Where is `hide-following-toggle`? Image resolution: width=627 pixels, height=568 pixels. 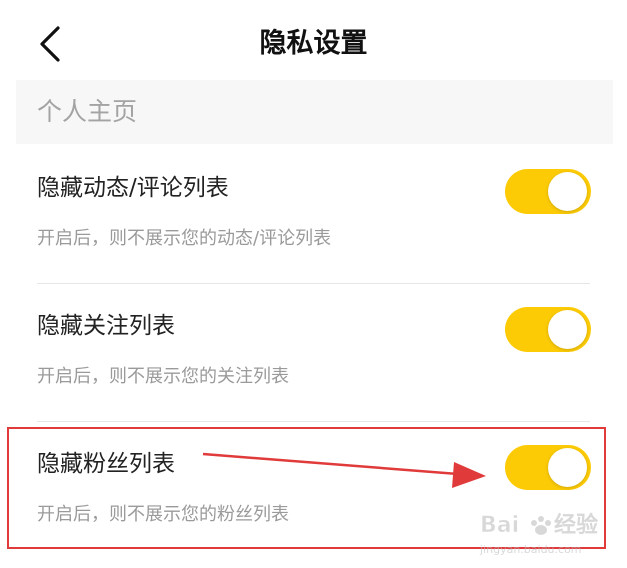 hide-following-toggle is located at coordinates (548, 329).